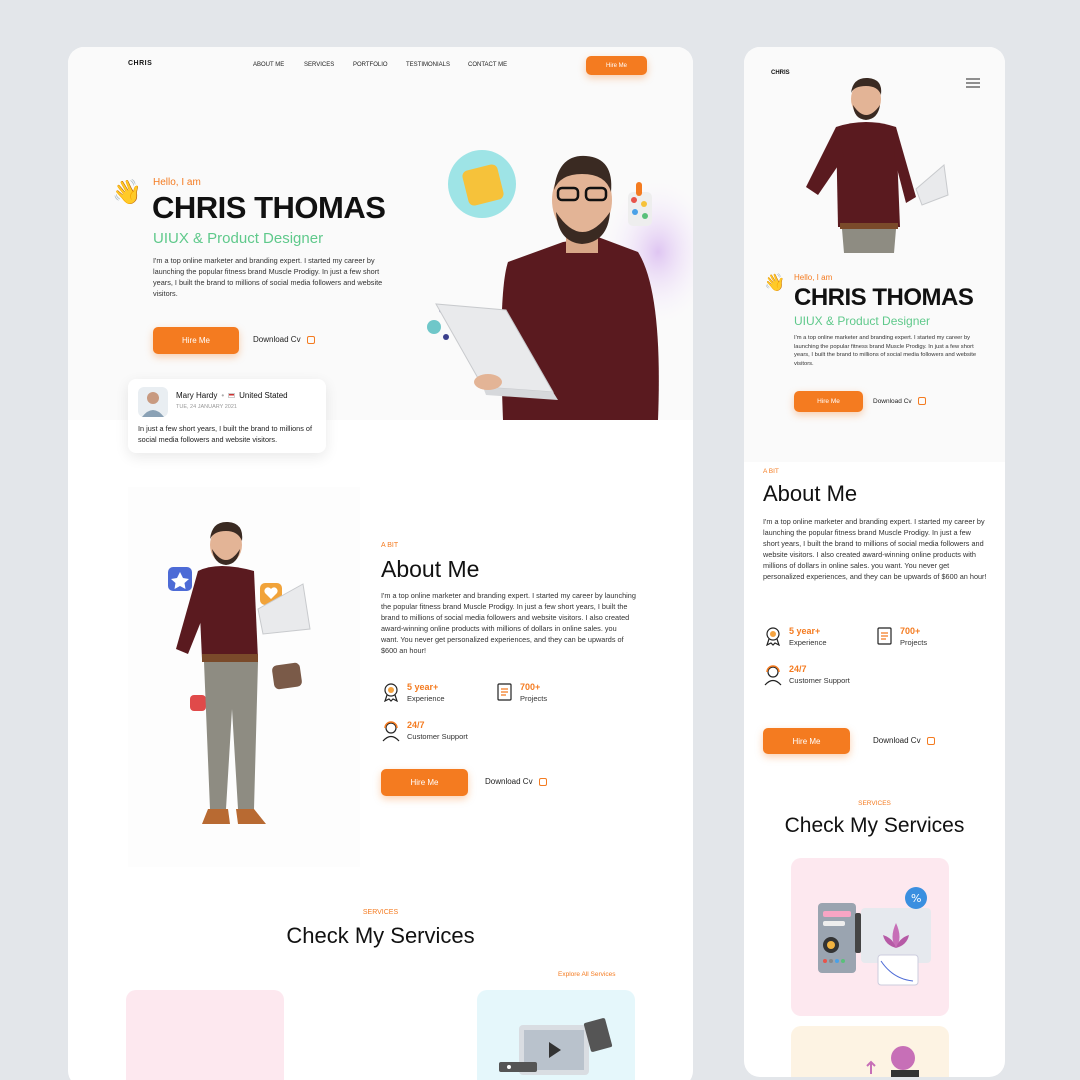  What do you see at coordinates (862, 321) in the screenshot?
I see `mobile-hero-role: UIUX & Product Designer` at bounding box center [862, 321].